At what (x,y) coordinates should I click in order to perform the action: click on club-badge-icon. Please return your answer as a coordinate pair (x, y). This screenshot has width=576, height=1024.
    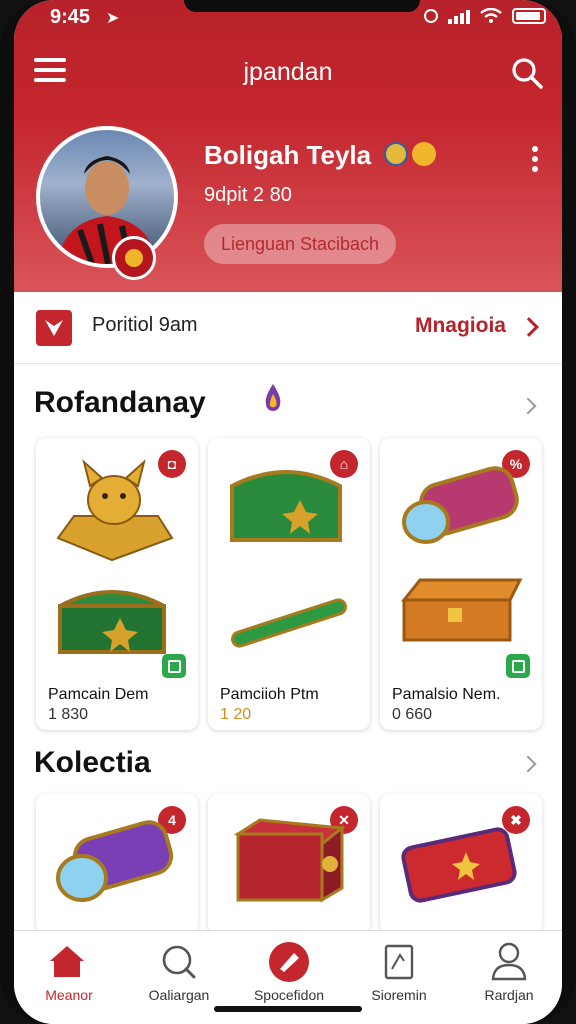
    Looking at the image, I should click on (134, 258).